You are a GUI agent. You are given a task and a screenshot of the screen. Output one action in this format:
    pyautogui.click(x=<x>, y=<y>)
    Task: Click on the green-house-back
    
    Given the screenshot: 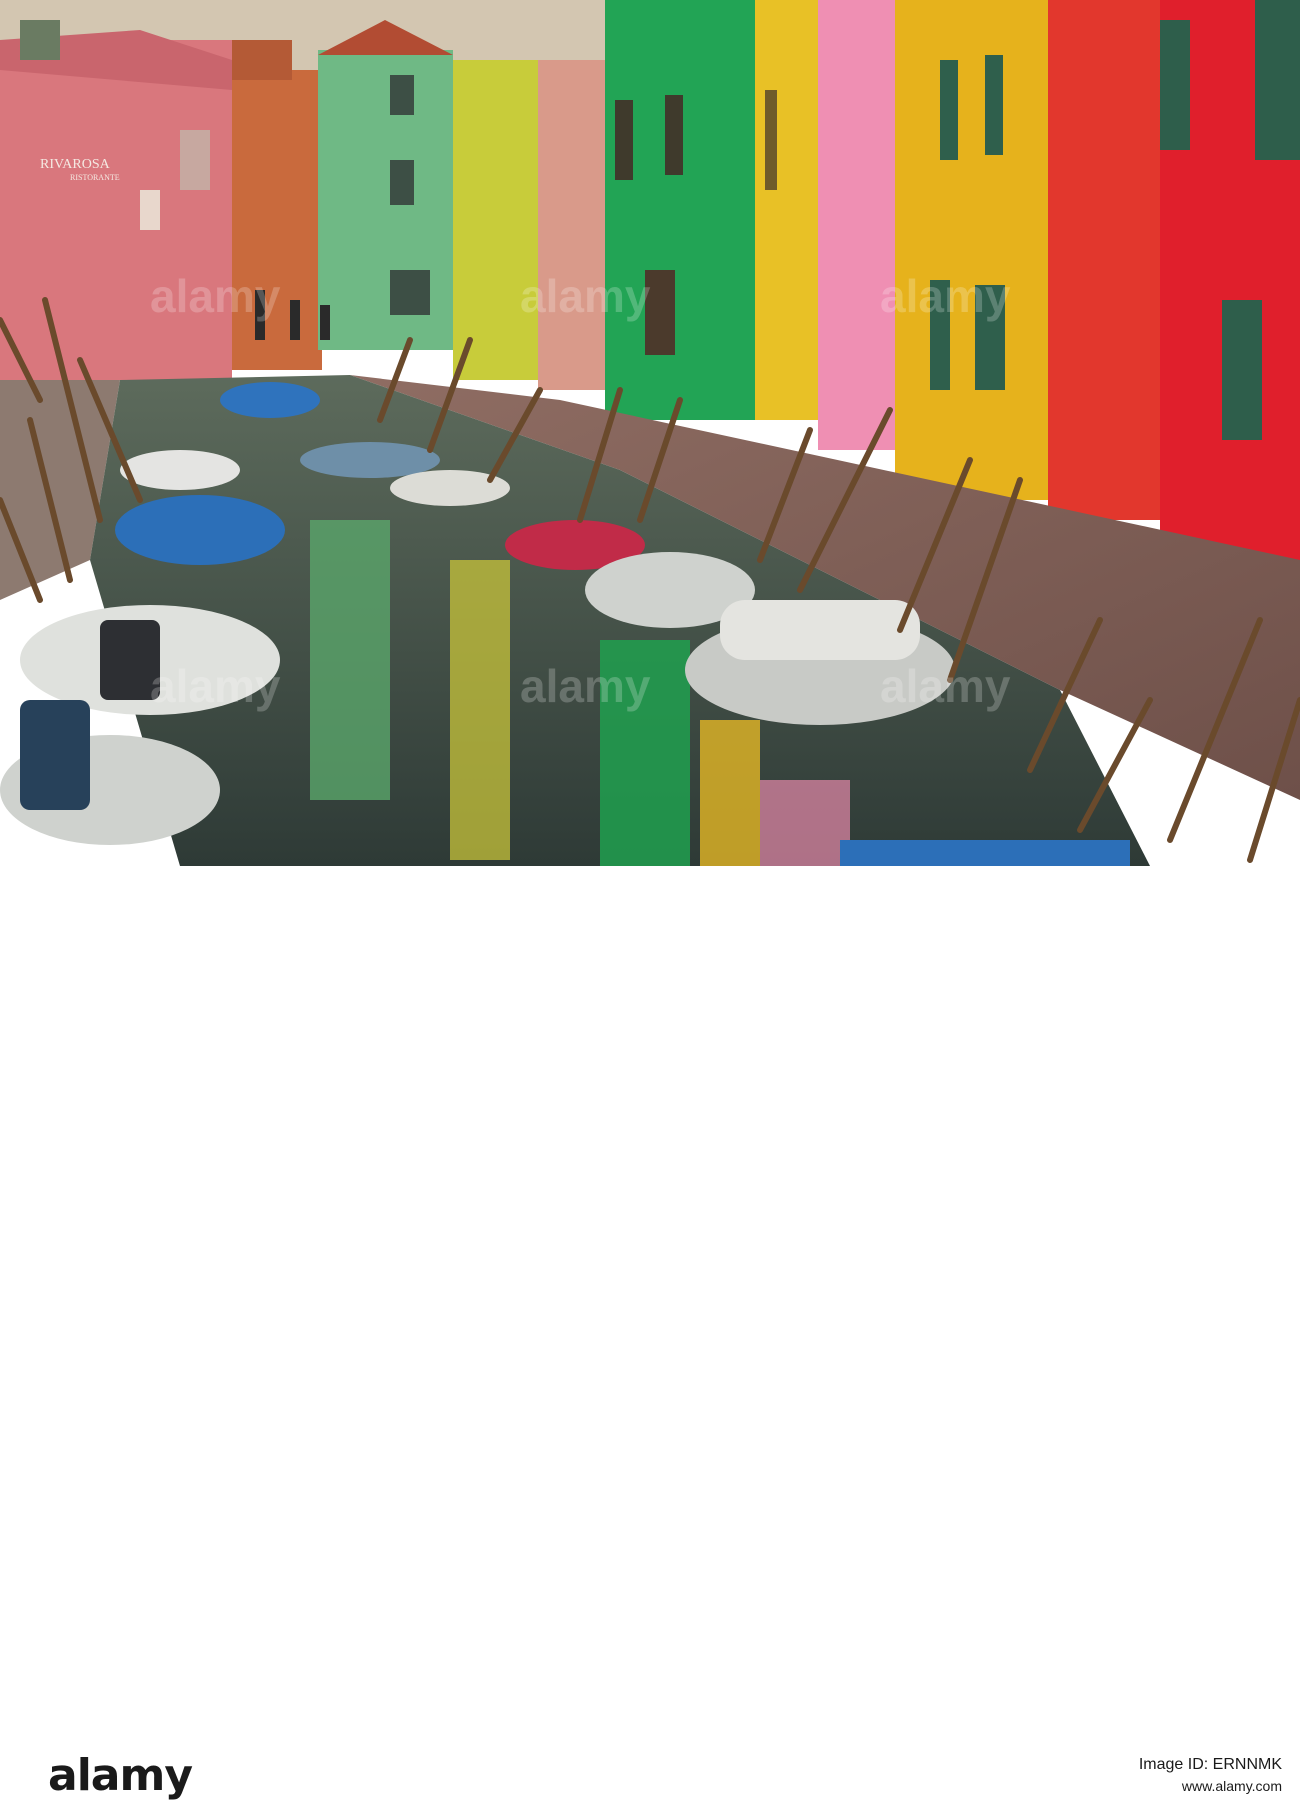 What is the action you would take?
    pyautogui.click(x=385, y=185)
    